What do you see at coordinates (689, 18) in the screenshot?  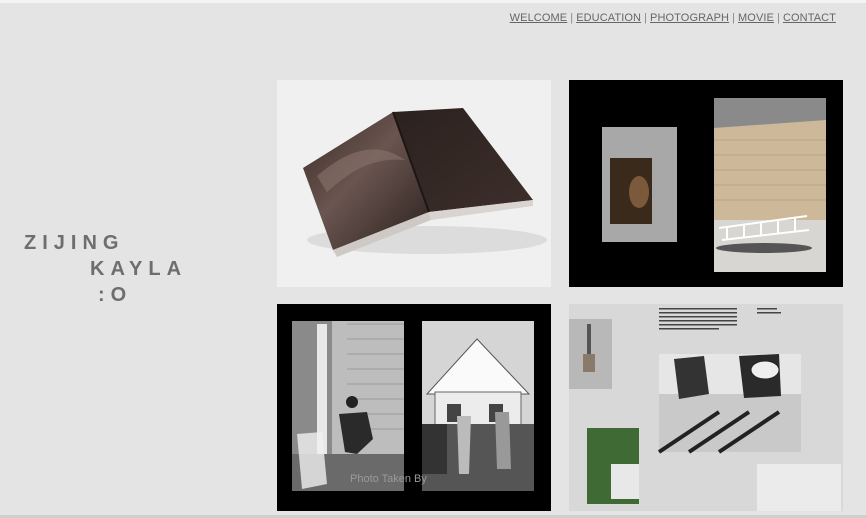 I see `nav-photograph-link: PHOTOGRAPH` at bounding box center [689, 18].